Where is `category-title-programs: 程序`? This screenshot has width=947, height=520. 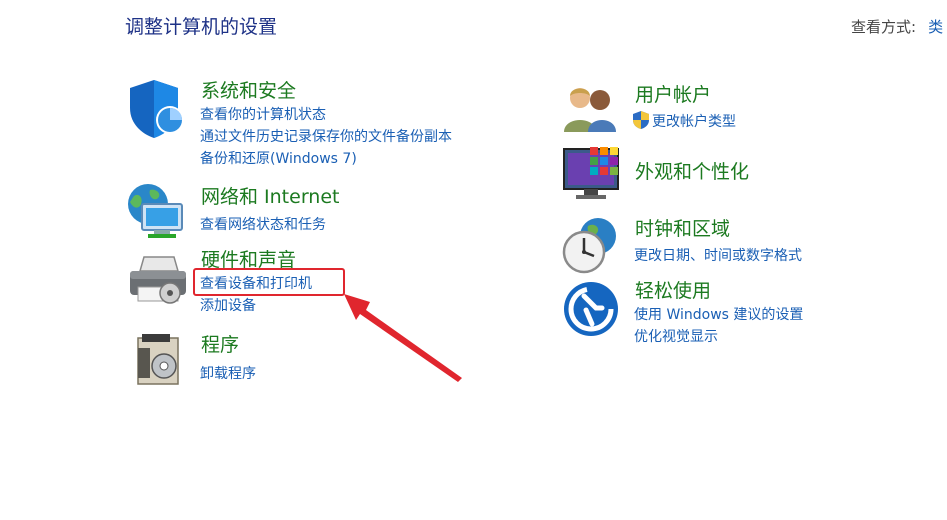
category-title-programs: 程序 is located at coordinates (220, 343).